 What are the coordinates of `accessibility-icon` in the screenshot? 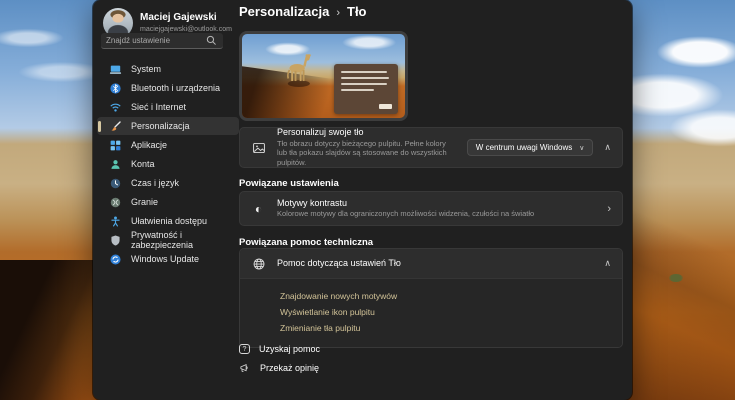 It's located at (115, 221).